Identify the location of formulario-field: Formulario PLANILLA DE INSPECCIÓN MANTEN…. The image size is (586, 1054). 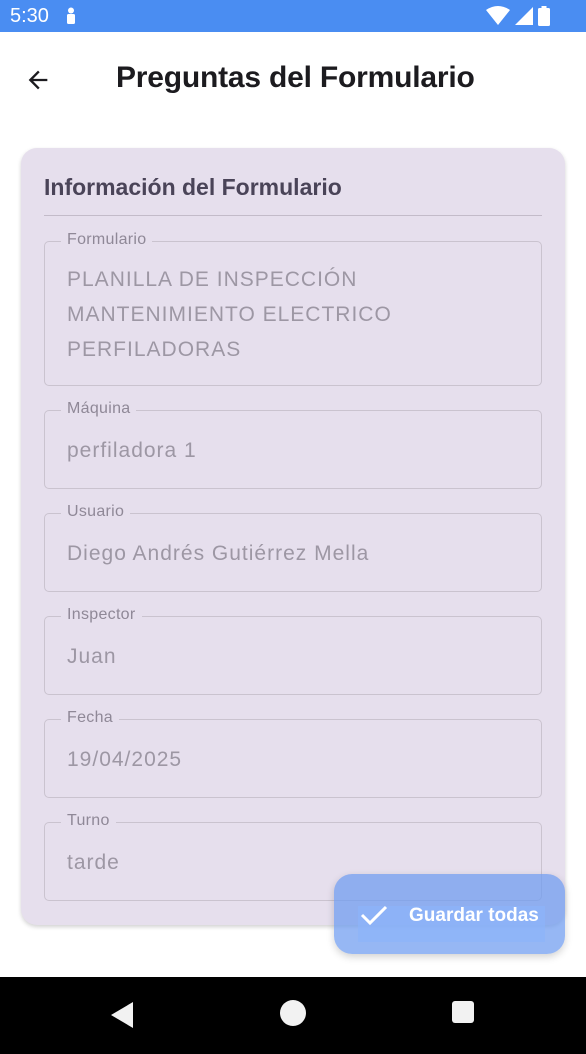
(293, 308).